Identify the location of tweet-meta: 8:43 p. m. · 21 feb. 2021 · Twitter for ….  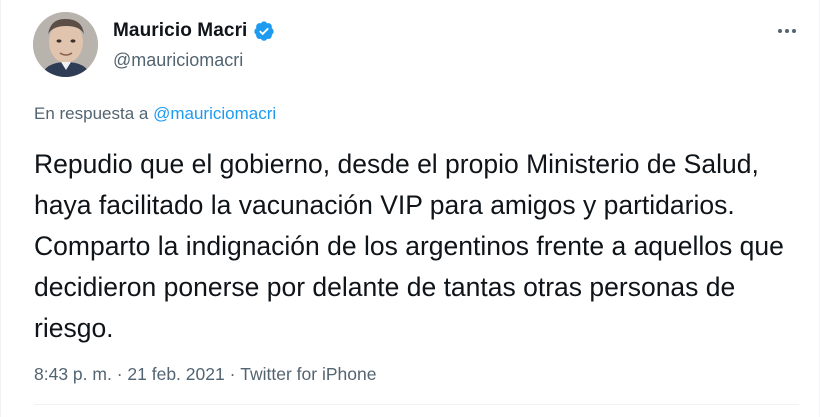
(205, 374).